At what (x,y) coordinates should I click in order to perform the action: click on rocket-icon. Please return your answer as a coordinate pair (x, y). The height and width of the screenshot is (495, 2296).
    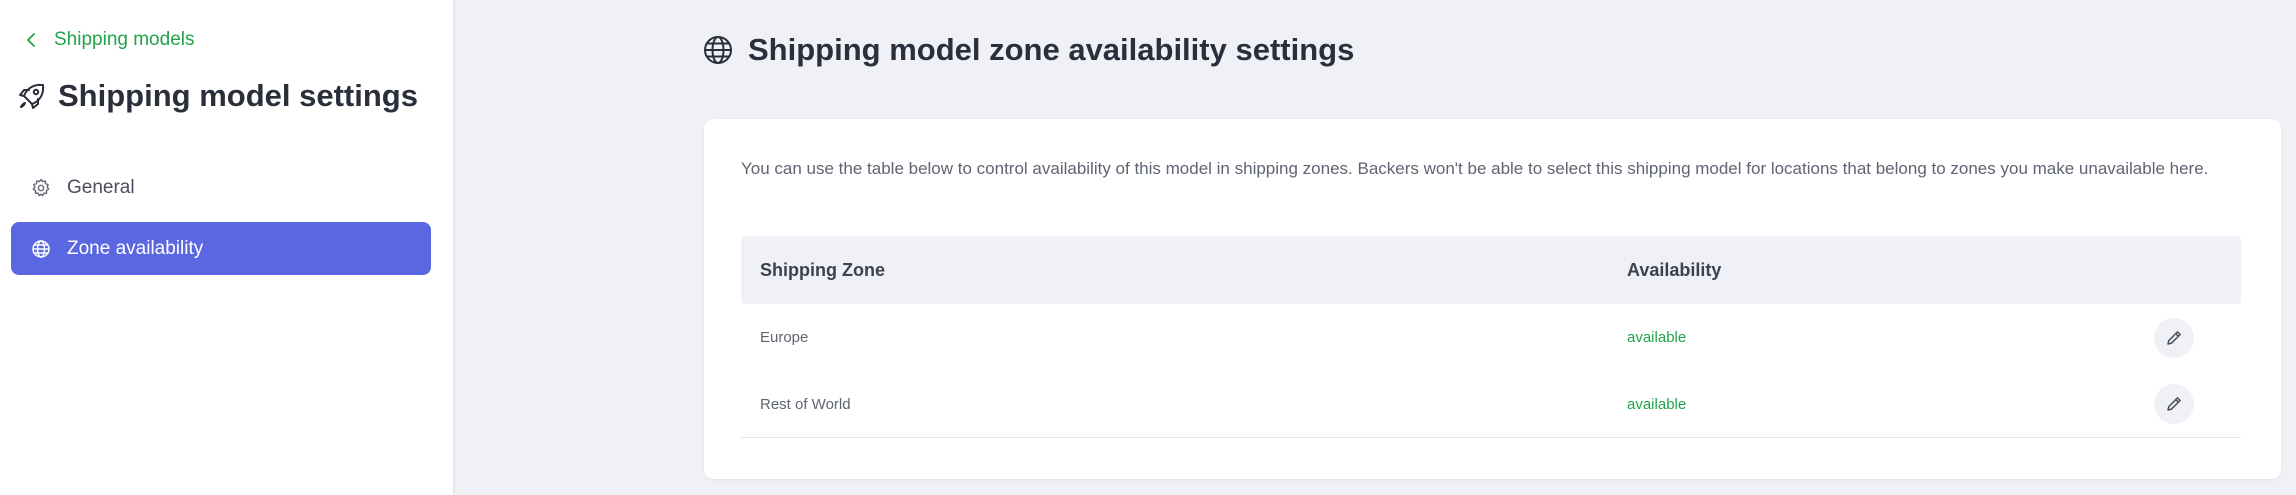
    Looking at the image, I should click on (32, 96).